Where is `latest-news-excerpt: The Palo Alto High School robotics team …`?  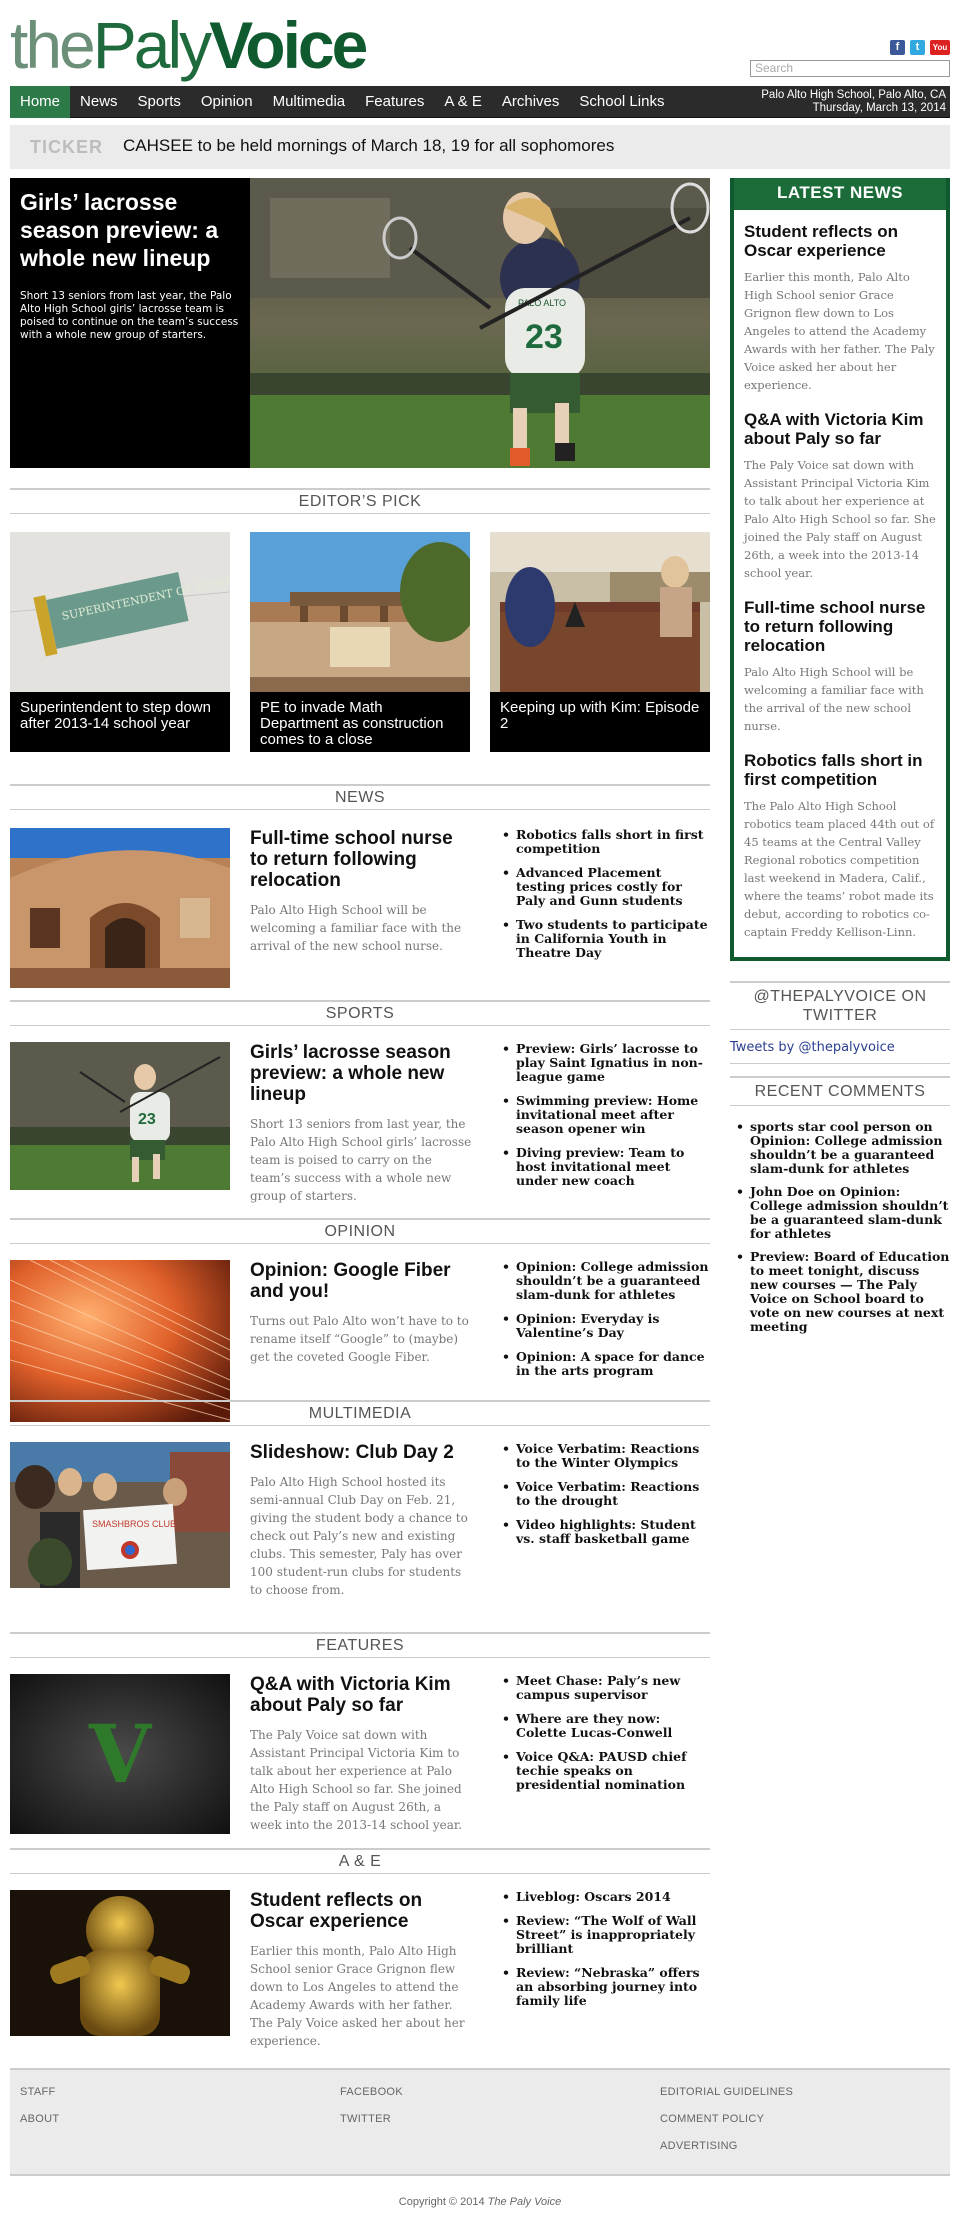 latest-news-excerpt: The Palo Alto High School robotics team … is located at coordinates (839, 869).